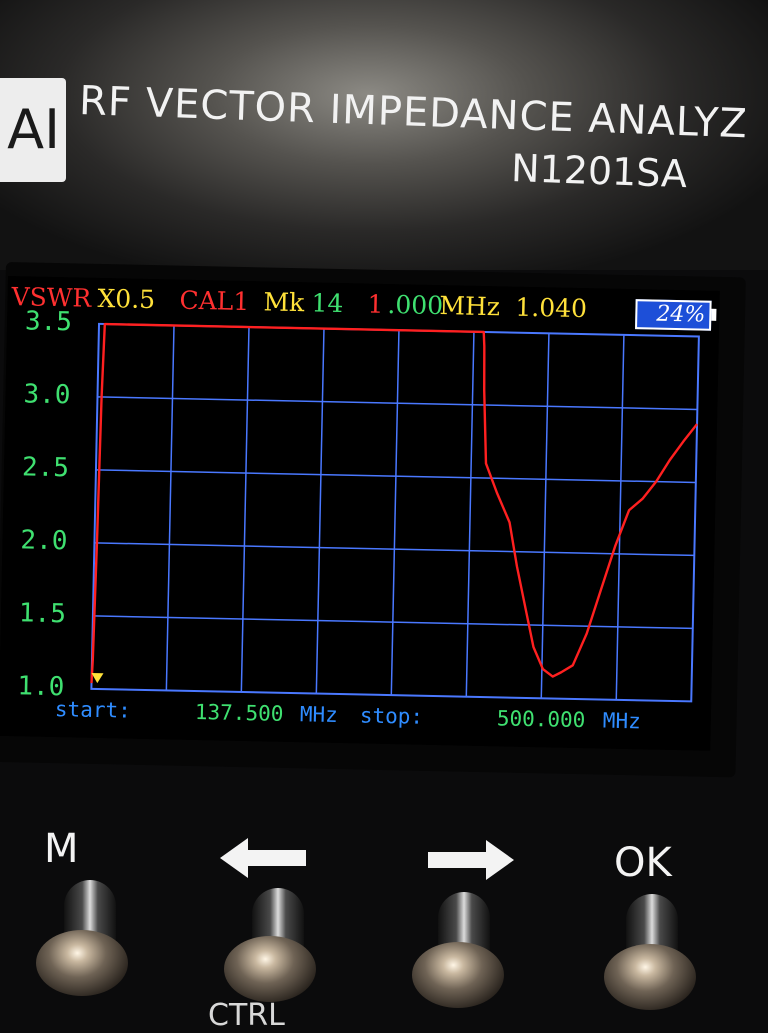 Image resolution: width=768 pixels, height=1033 pixels. What do you see at coordinates (47, 395) in the screenshot?
I see `y-tick-label: 3.0` at bounding box center [47, 395].